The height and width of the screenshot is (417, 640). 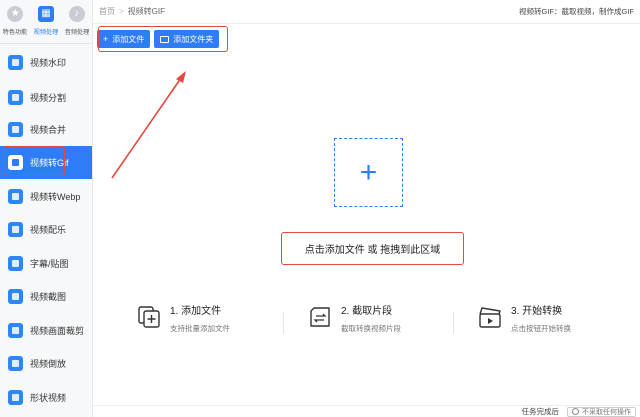 What do you see at coordinates (46, 32) in the screenshot?
I see `category-label: 视频处理` at bounding box center [46, 32].